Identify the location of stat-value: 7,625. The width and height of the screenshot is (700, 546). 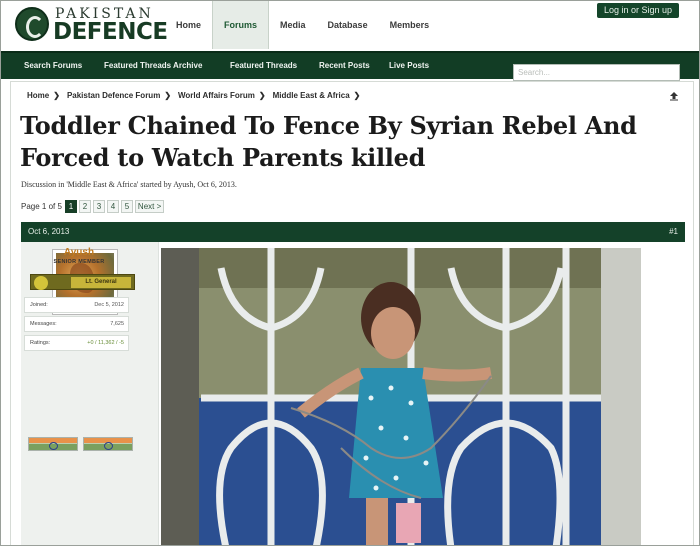
(117, 324).